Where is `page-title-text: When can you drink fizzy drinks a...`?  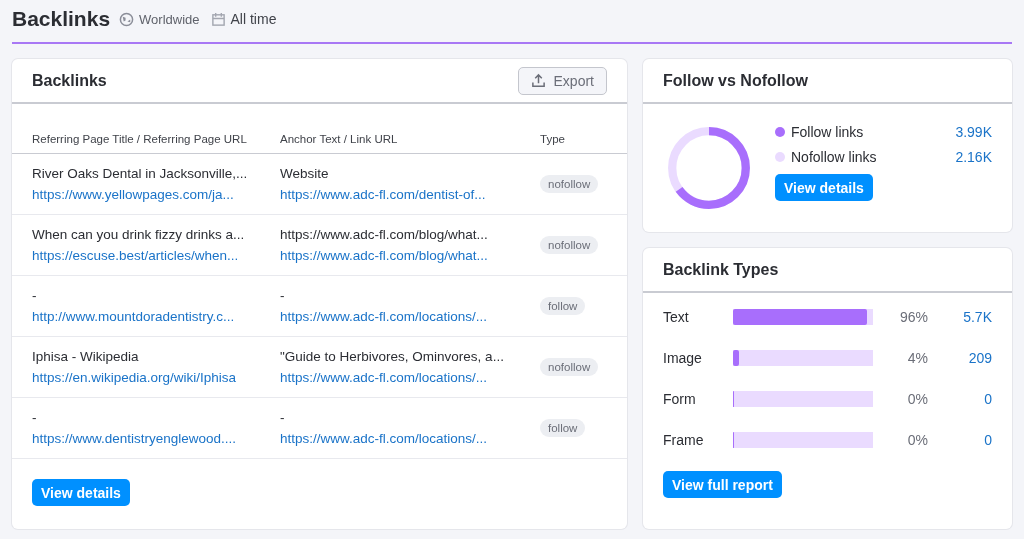 page-title-text: When can you drink fizzy drinks a... is located at coordinates (139, 234).